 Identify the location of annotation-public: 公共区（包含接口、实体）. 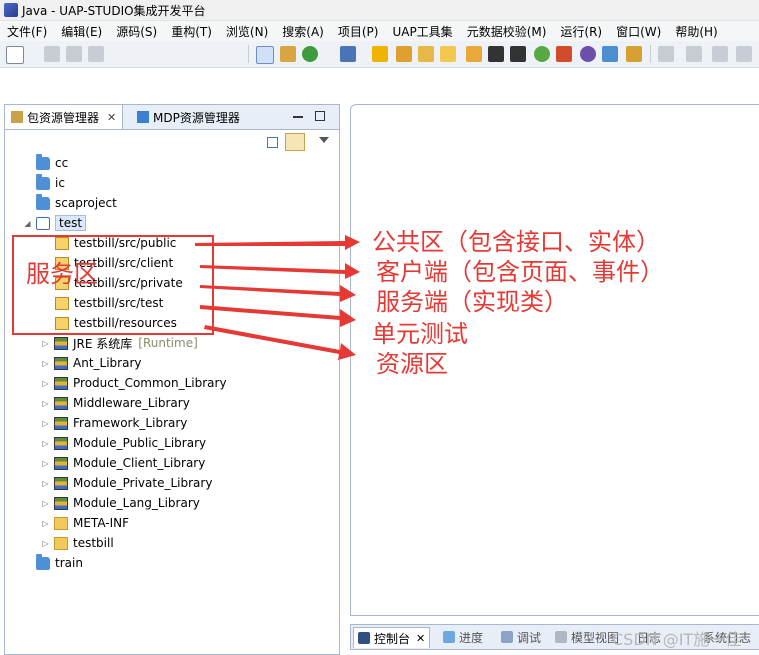
(516, 242).